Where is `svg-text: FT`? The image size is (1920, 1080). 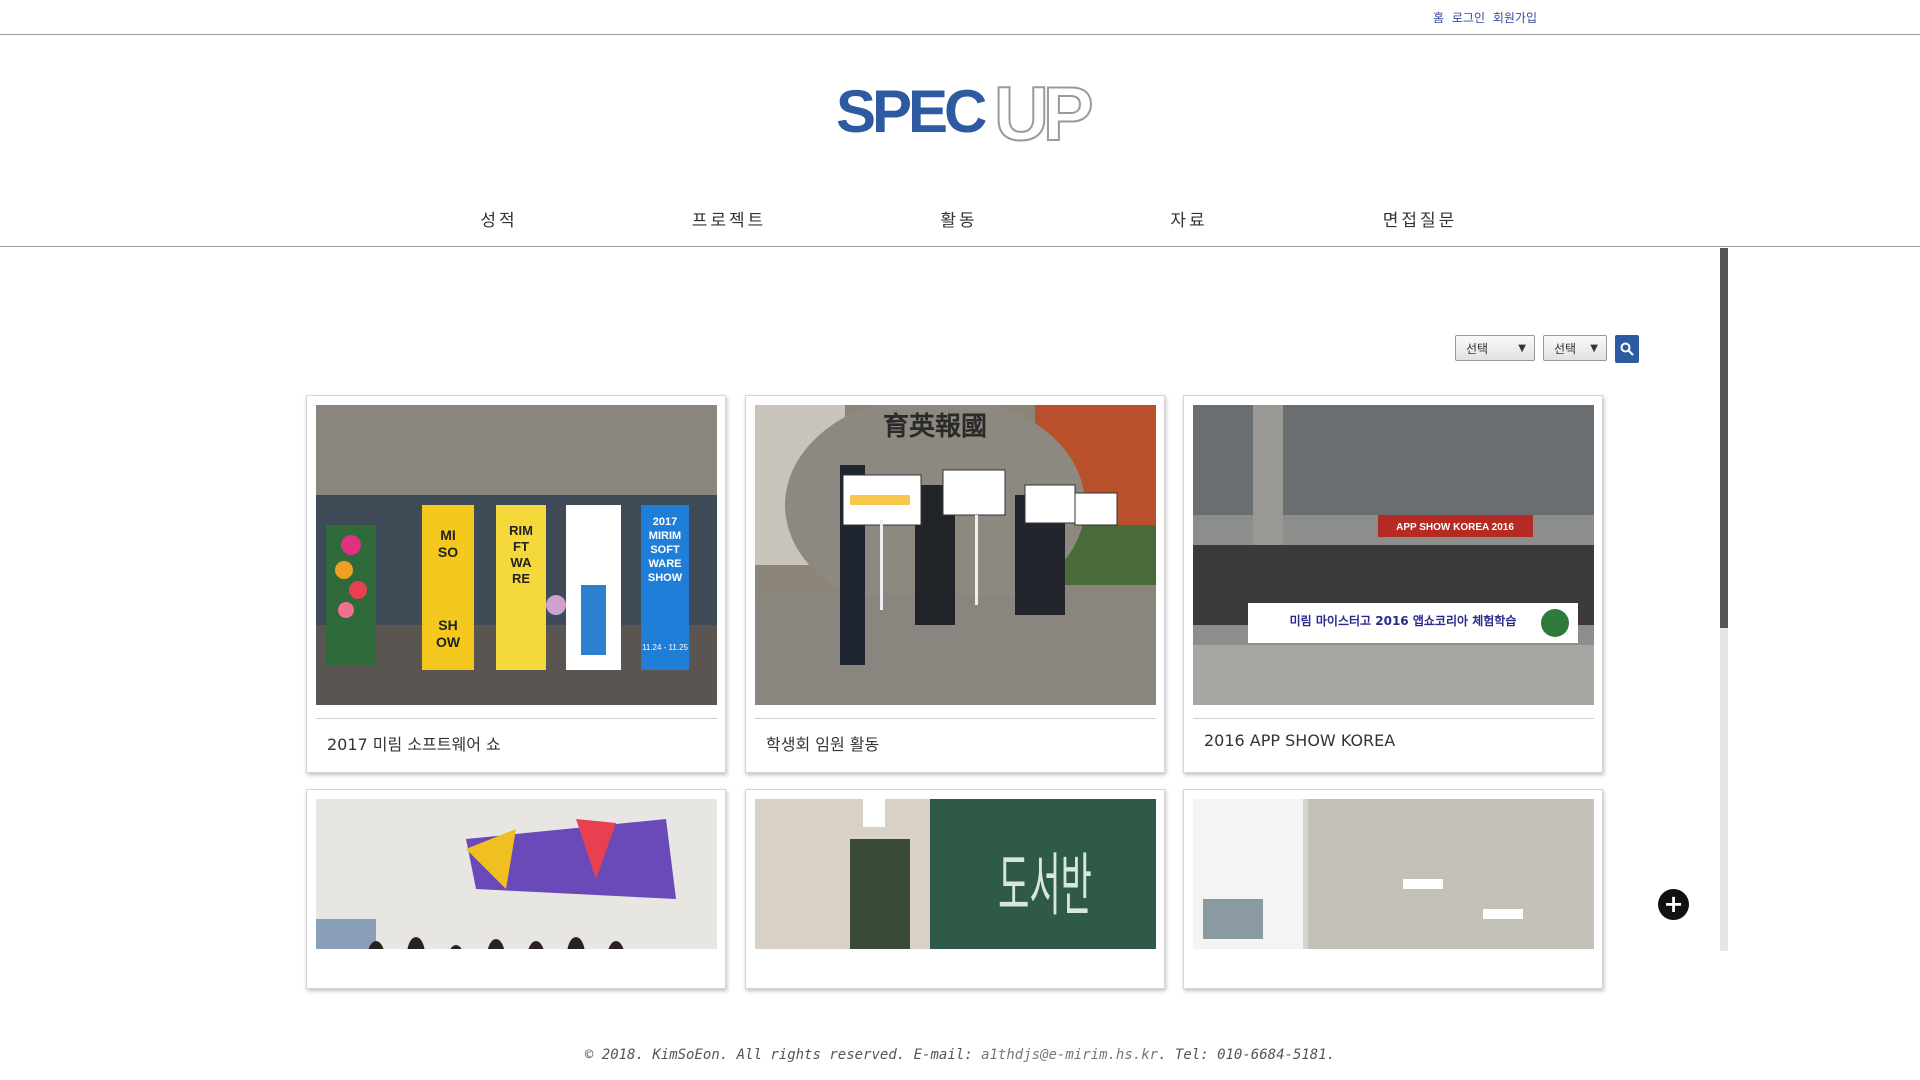 svg-text: FT is located at coordinates (521, 546).